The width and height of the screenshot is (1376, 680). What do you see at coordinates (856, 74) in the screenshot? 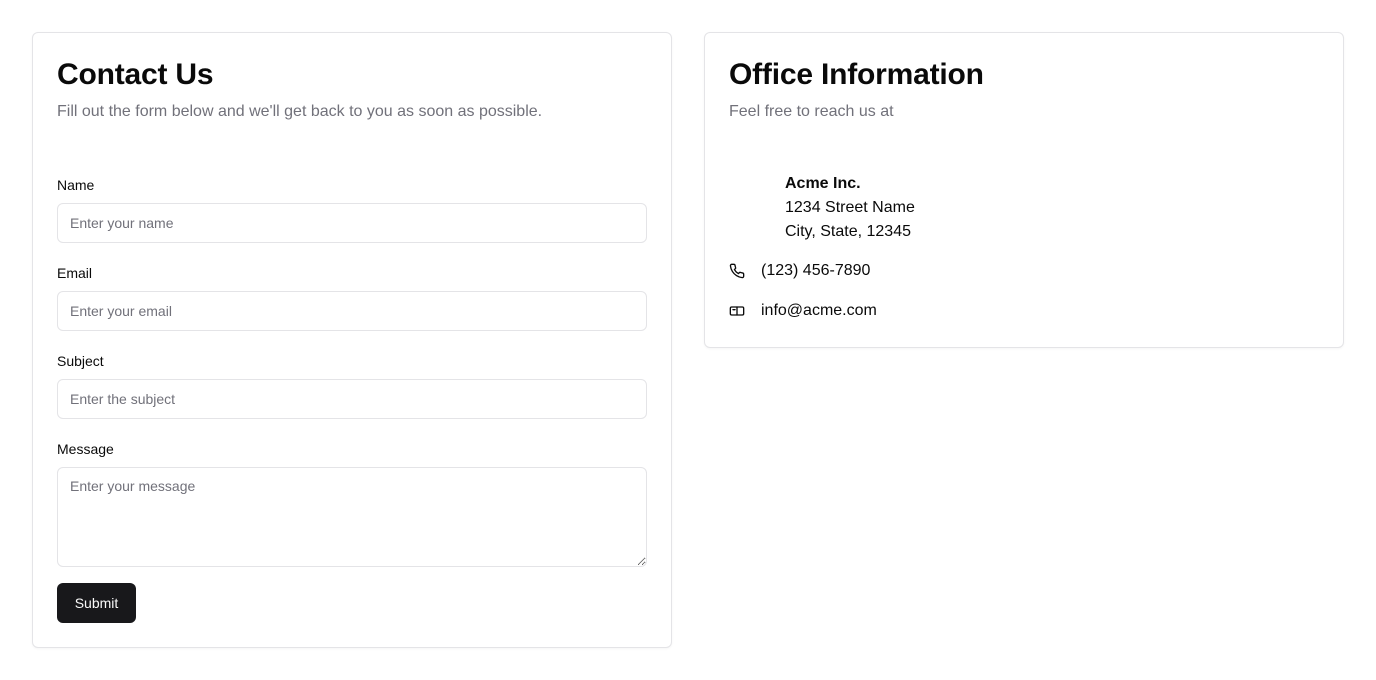
I see `office-title: Office Information` at bounding box center [856, 74].